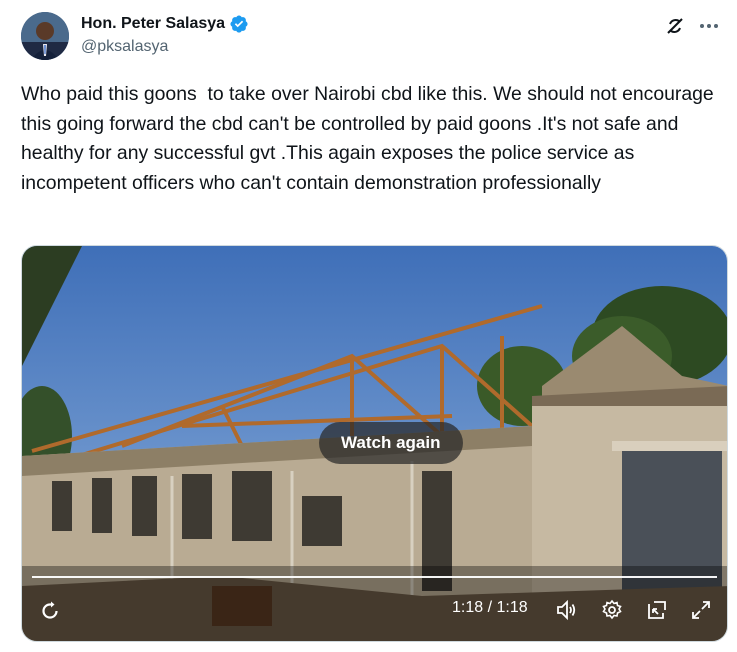 This screenshot has width=737, height=652. Describe the element at coordinates (374, 577) in the screenshot. I see `progress-bar` at that location.